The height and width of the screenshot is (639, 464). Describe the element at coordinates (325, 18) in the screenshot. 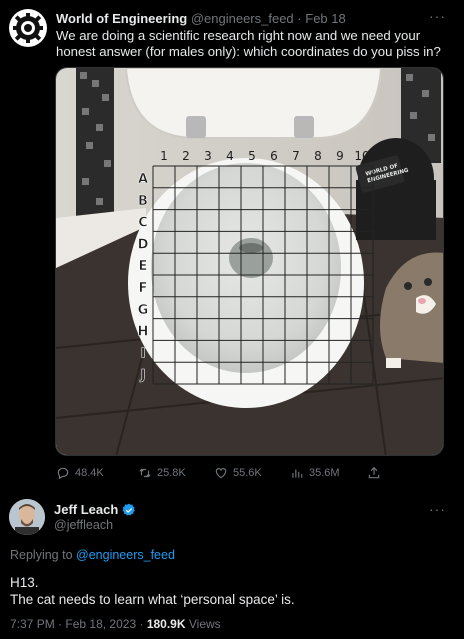

I see `tweet-date: Feb 18` at that location.